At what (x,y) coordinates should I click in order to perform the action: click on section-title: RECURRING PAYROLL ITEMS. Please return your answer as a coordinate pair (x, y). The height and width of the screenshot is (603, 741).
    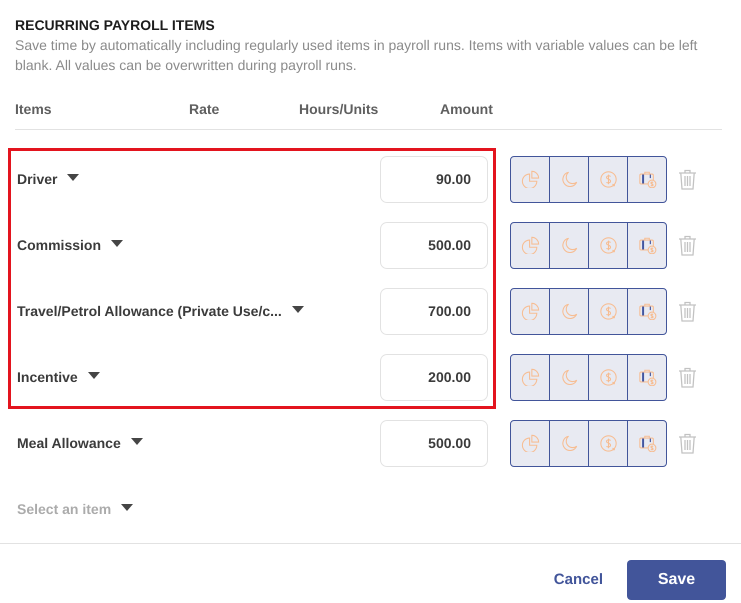
    Looking at the image, I should click on (115, 25).